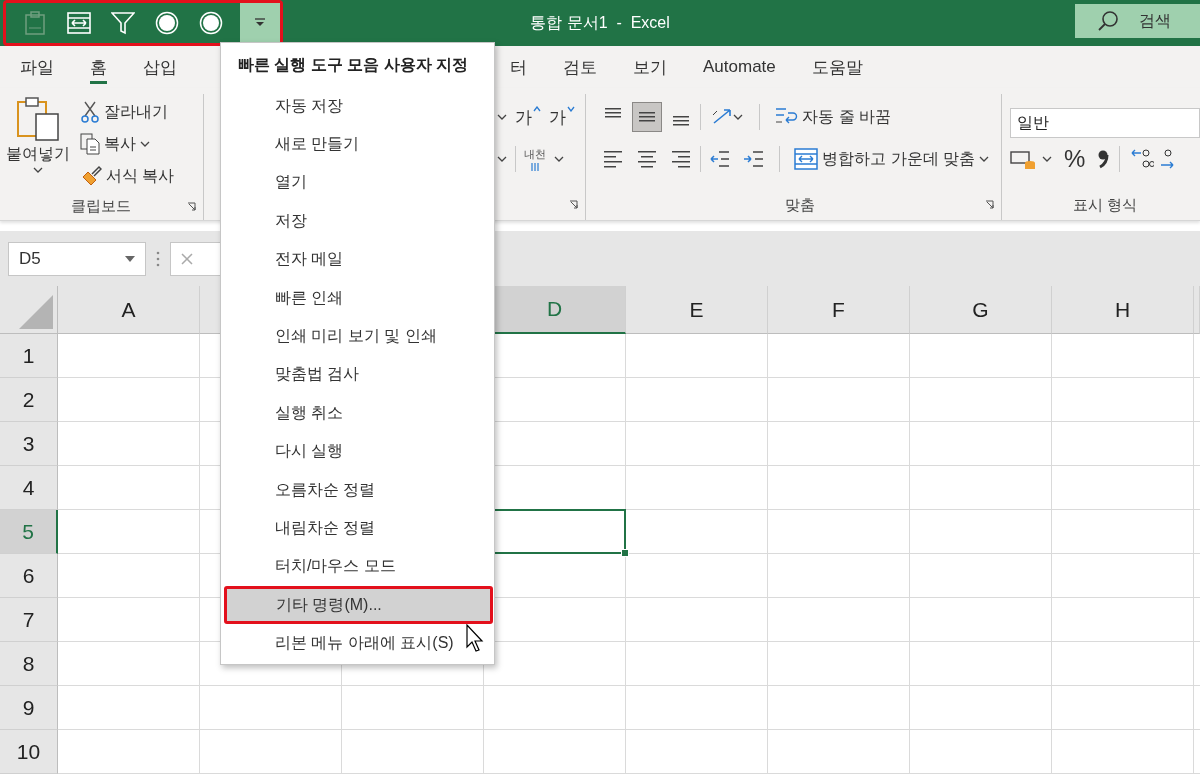 The width and height of the screenshot is (1200, 775). What do you see at coordinates (29, 620) in the screenshot?
I see `row-header: 7` at bounding box center [29, 620].